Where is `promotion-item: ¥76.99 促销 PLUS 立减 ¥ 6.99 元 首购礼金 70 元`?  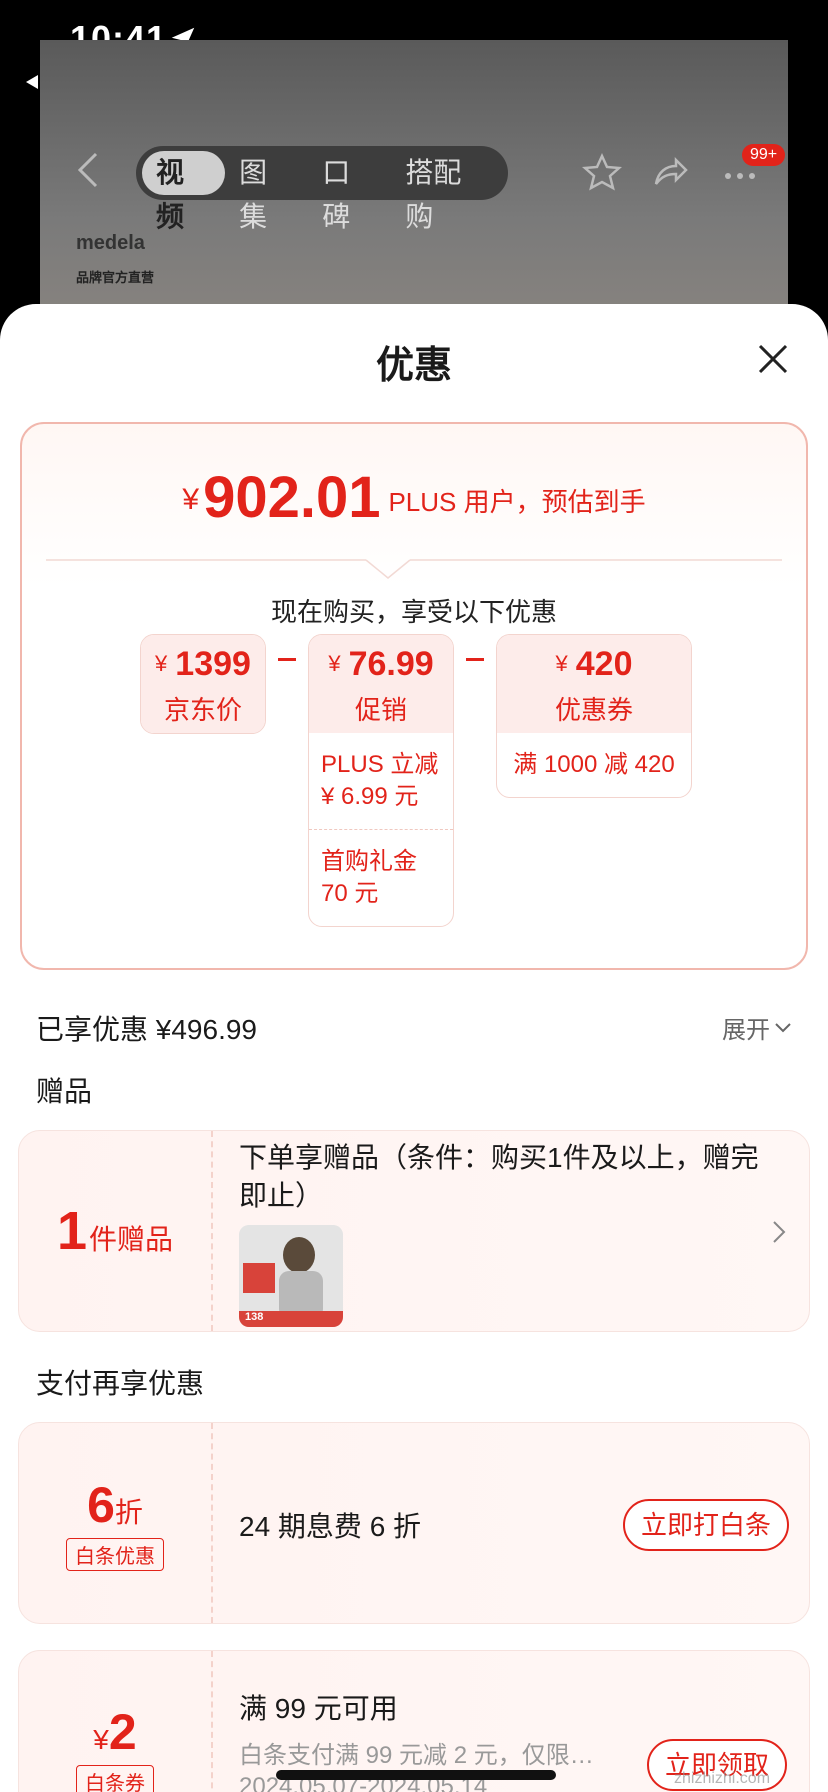
promotion-item: ¥76.99 促销 PLUS 立减 ¥ 6.99 元 首购礼金 70 元 is located at coordinates (381, 780).